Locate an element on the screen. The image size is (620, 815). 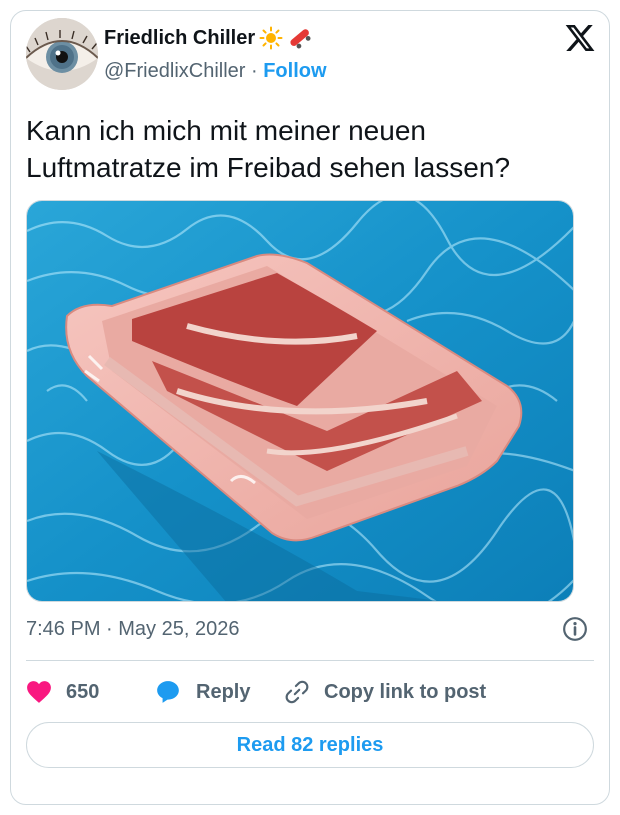
like-button: 650 is located at coordinates (72, 692).